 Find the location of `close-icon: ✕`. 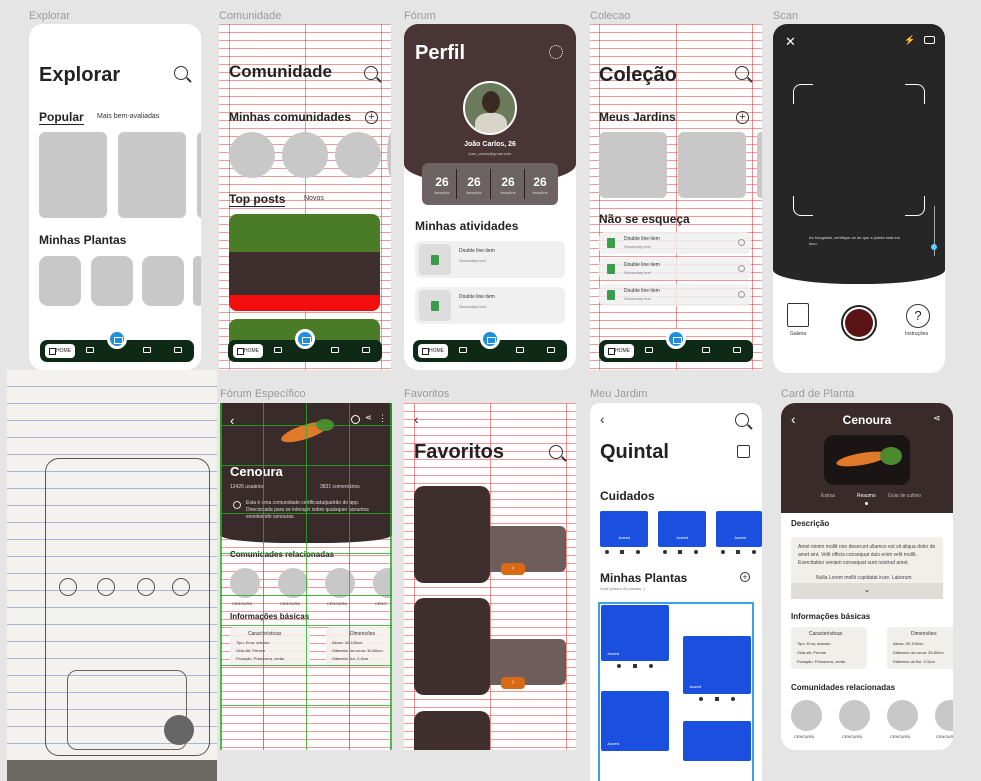

close-icon: ✕ is located at coordinates (790, 42).